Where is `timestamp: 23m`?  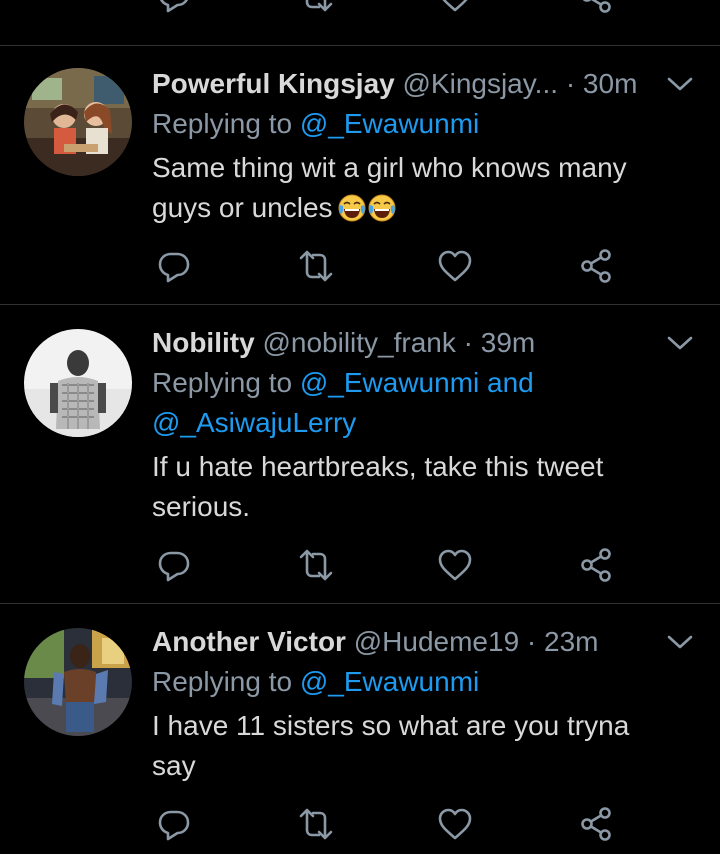
timestamp: 23m is located at coordinates (571, 641).